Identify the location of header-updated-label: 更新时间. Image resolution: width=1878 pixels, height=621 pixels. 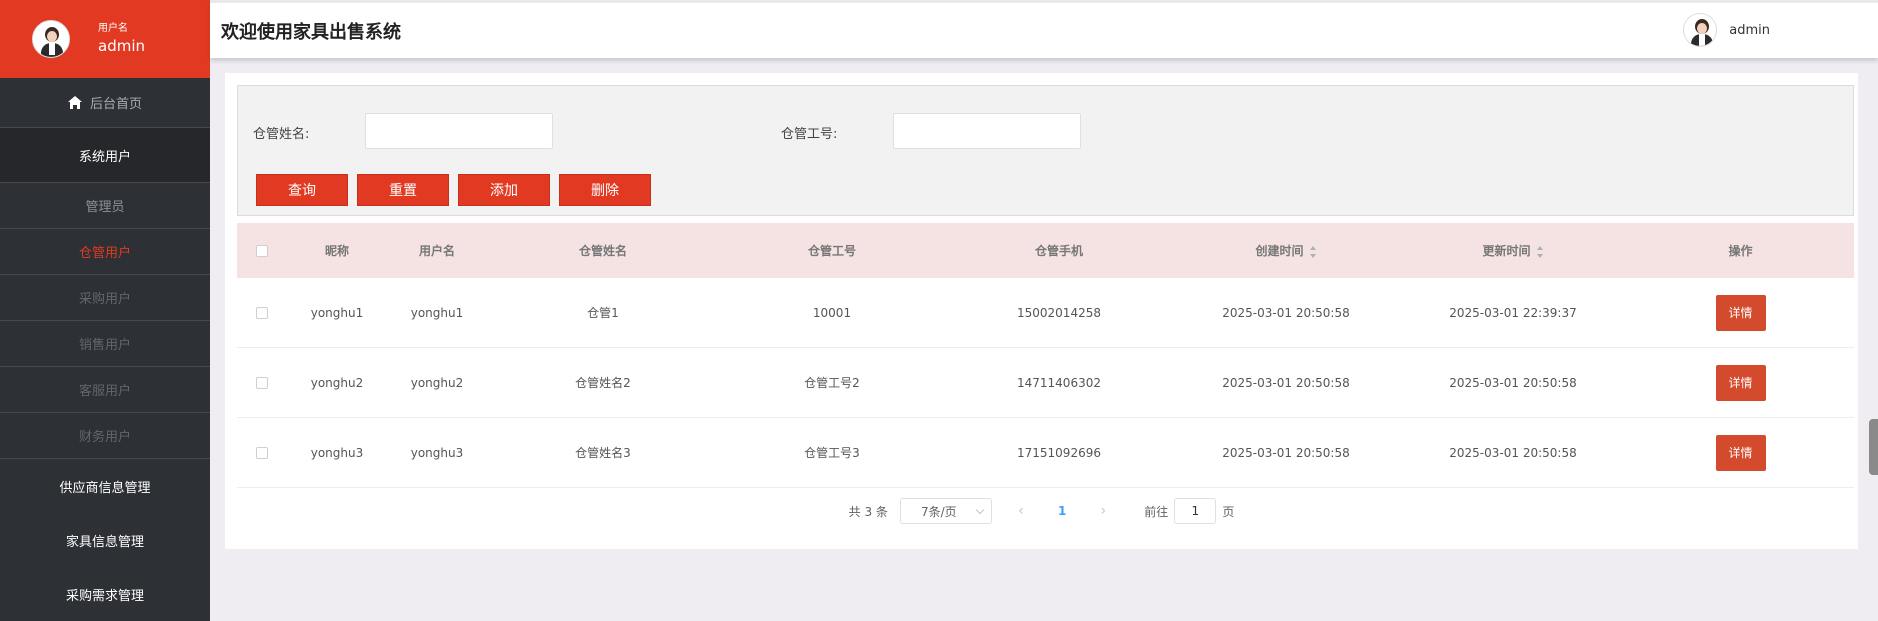
(1506, 251).